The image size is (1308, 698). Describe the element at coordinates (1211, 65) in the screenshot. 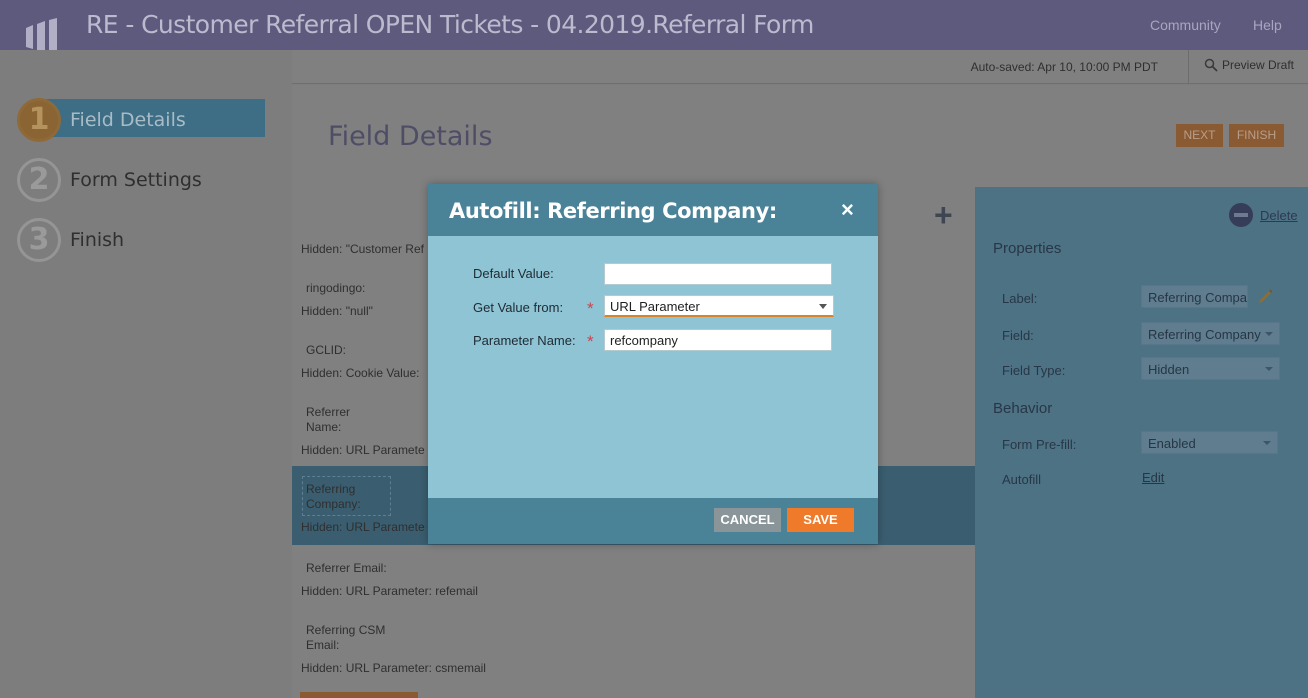

I see `magnifier-icon` at that location.